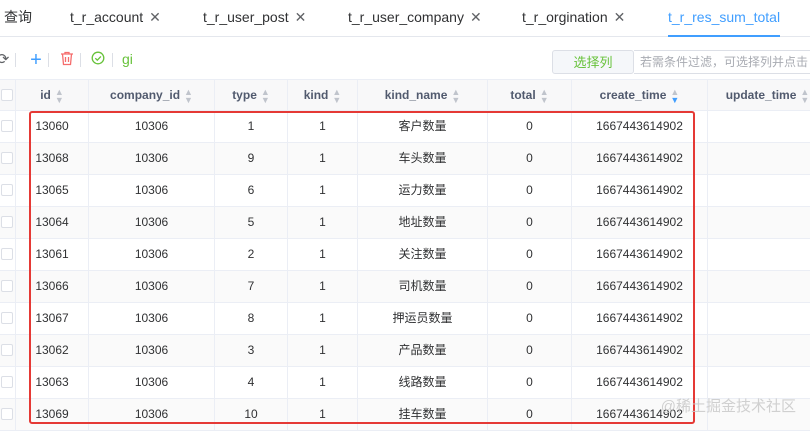  What do you see at coordinates (254, 18) in the screenshot?
I see `tab-t-r-user-post: t_r_user_post ✕` at bounding box center [254, 18].